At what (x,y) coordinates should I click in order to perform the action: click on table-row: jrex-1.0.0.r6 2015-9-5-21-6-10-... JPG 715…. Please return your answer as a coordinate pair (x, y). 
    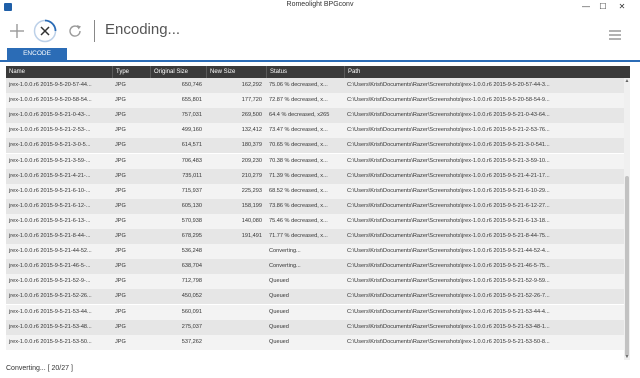
    Looking at the image, I should click on (315, 191).